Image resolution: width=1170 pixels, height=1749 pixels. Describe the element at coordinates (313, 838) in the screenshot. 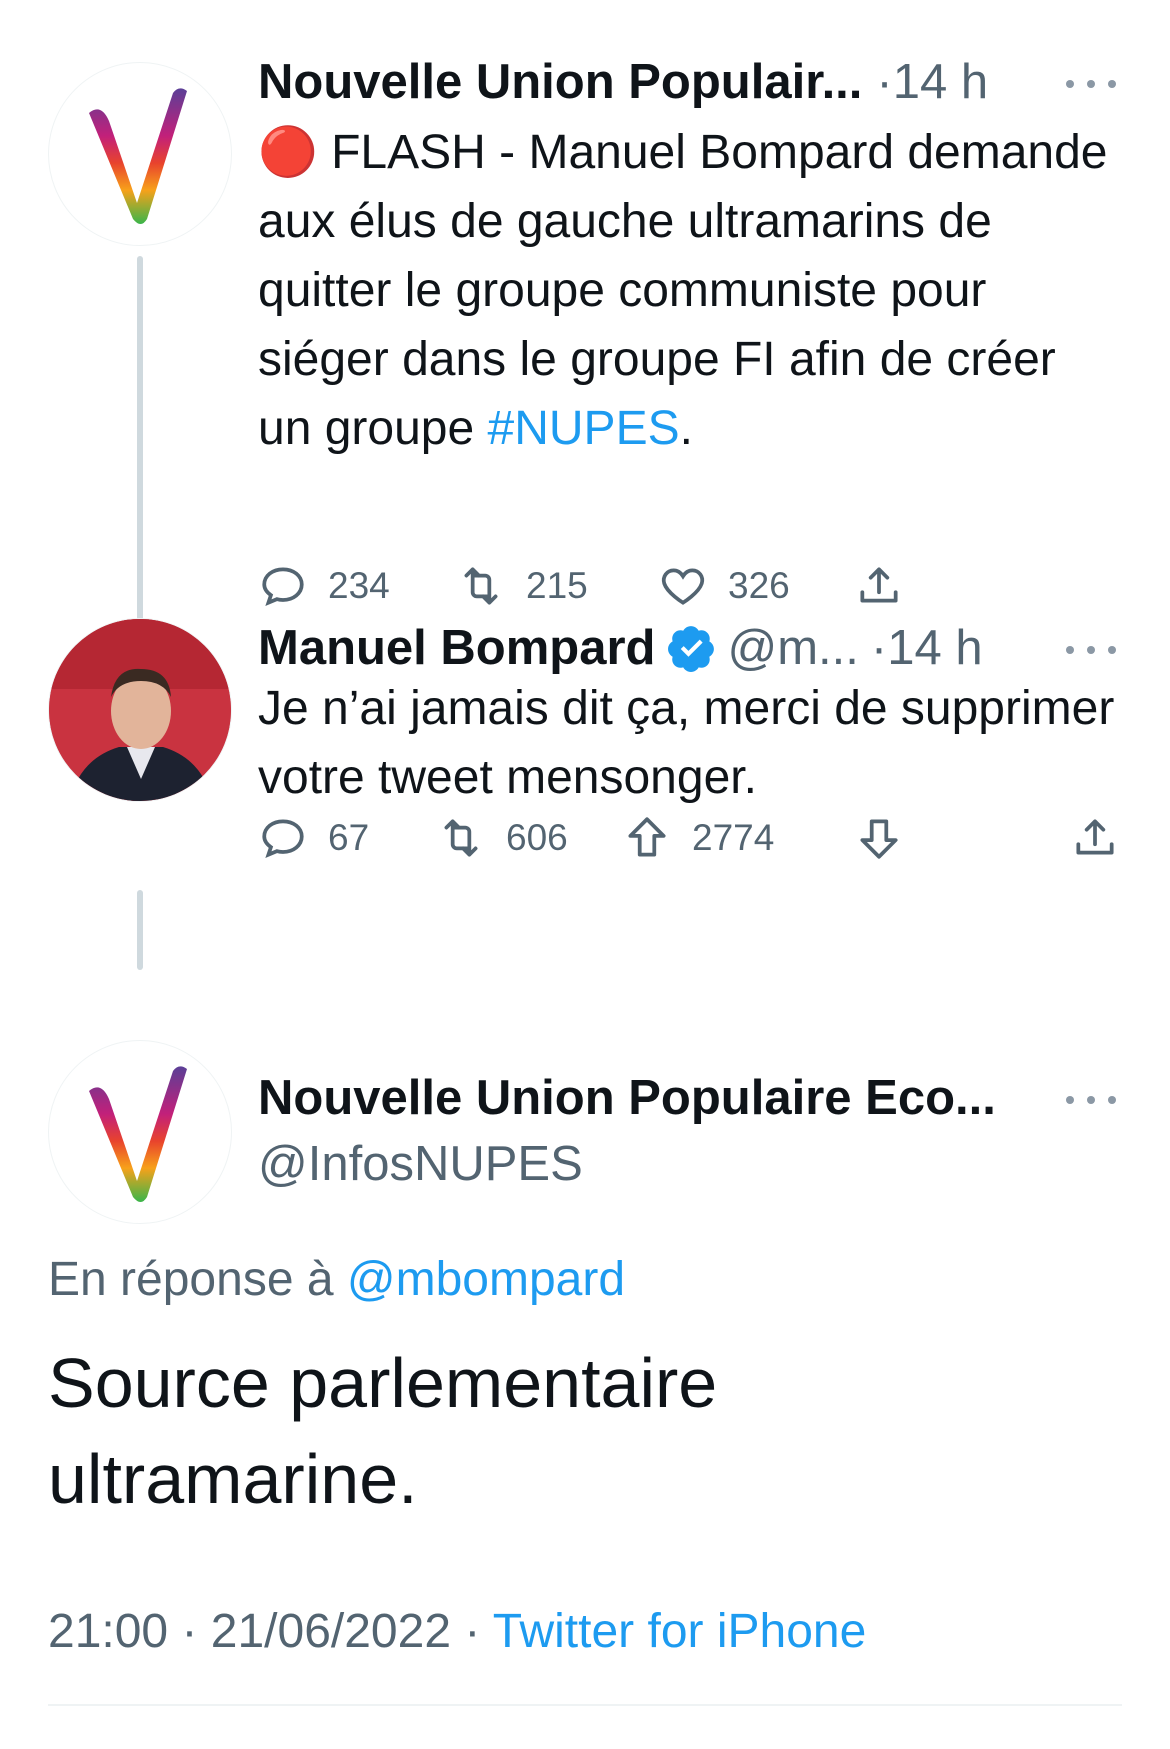

I see `reply-button: 67` at that location.